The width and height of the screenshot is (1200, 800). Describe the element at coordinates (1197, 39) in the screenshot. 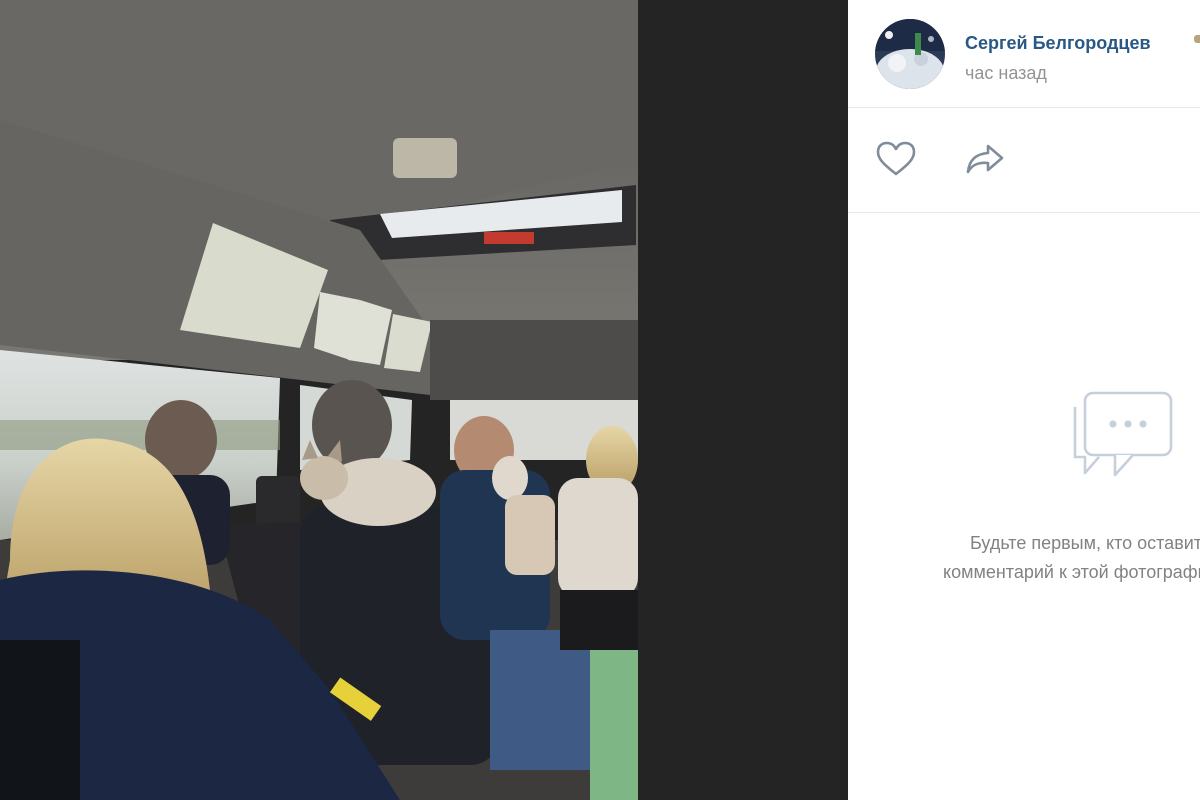

I see `author-badge-icon` at that location.